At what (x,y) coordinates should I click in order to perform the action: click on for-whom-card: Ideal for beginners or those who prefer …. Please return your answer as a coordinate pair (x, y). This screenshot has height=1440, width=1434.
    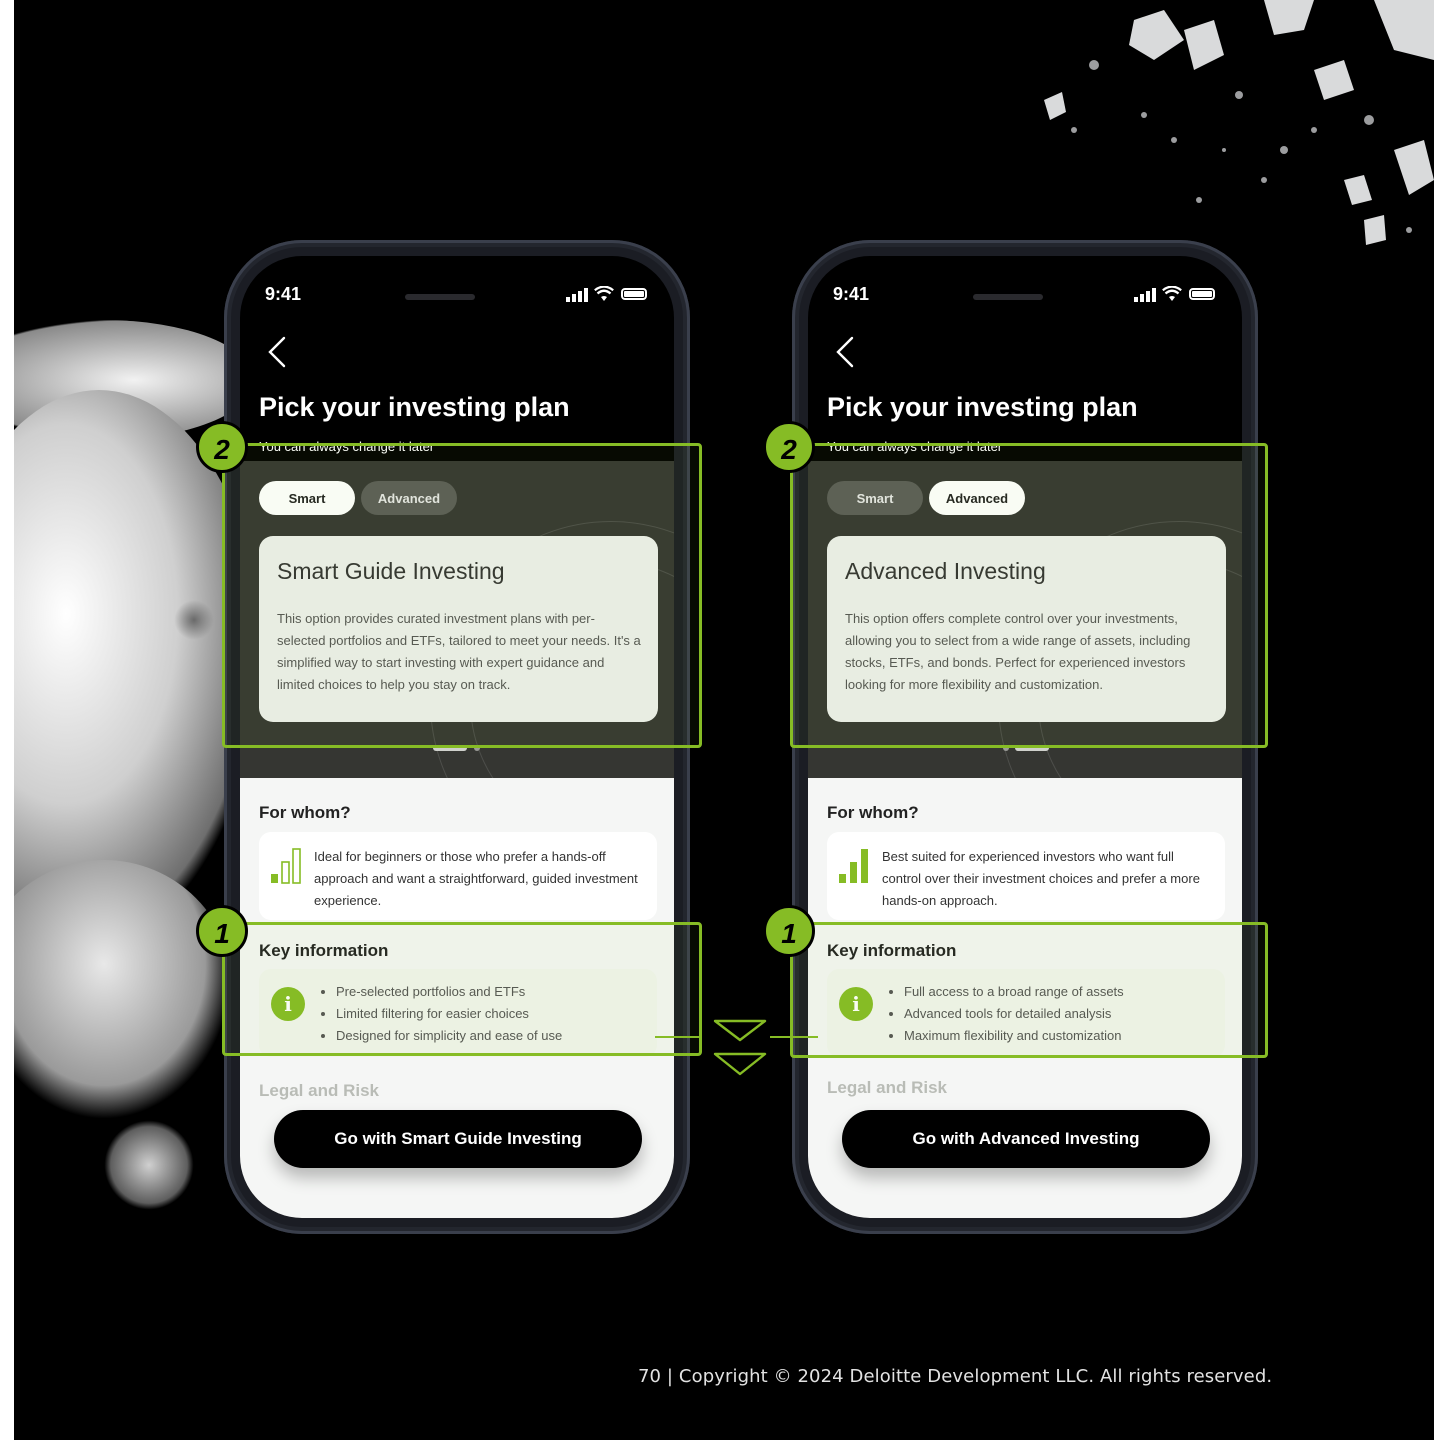
    Looking at the image, I should click on (458, 876).